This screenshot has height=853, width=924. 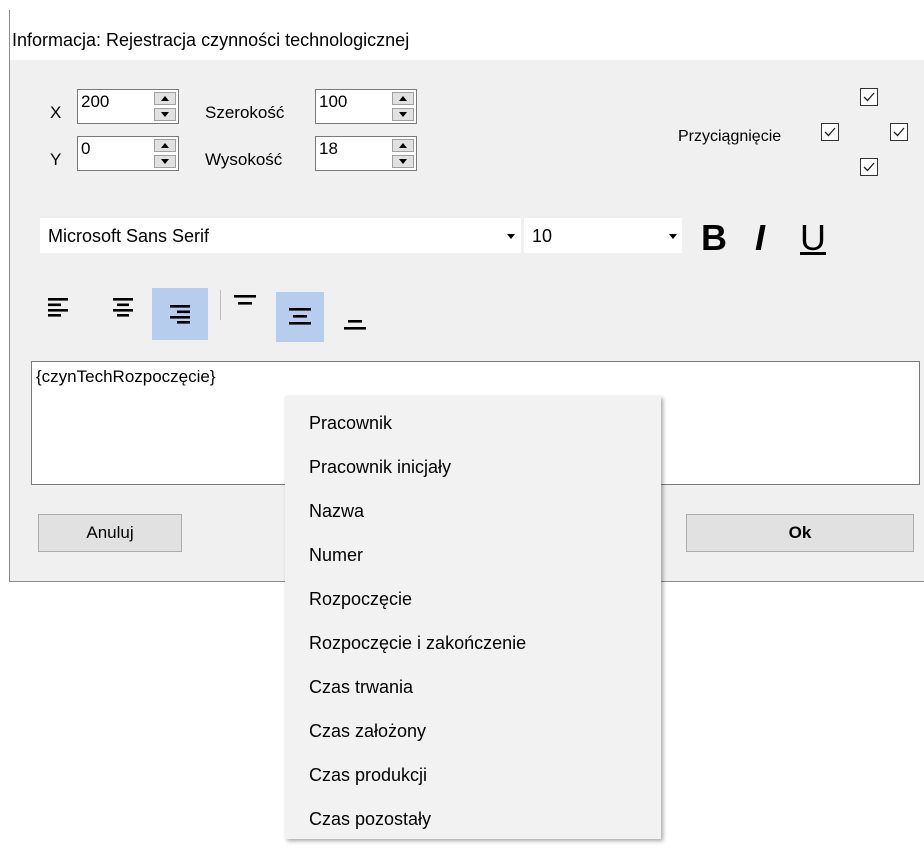 I want to click on height-label: Wysokość, so click(x=244, y=159).